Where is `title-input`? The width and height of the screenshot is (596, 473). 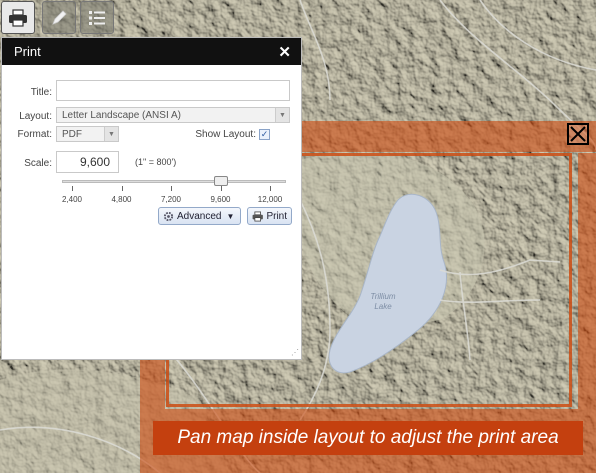 title-input is located at coordinates (173, 90).